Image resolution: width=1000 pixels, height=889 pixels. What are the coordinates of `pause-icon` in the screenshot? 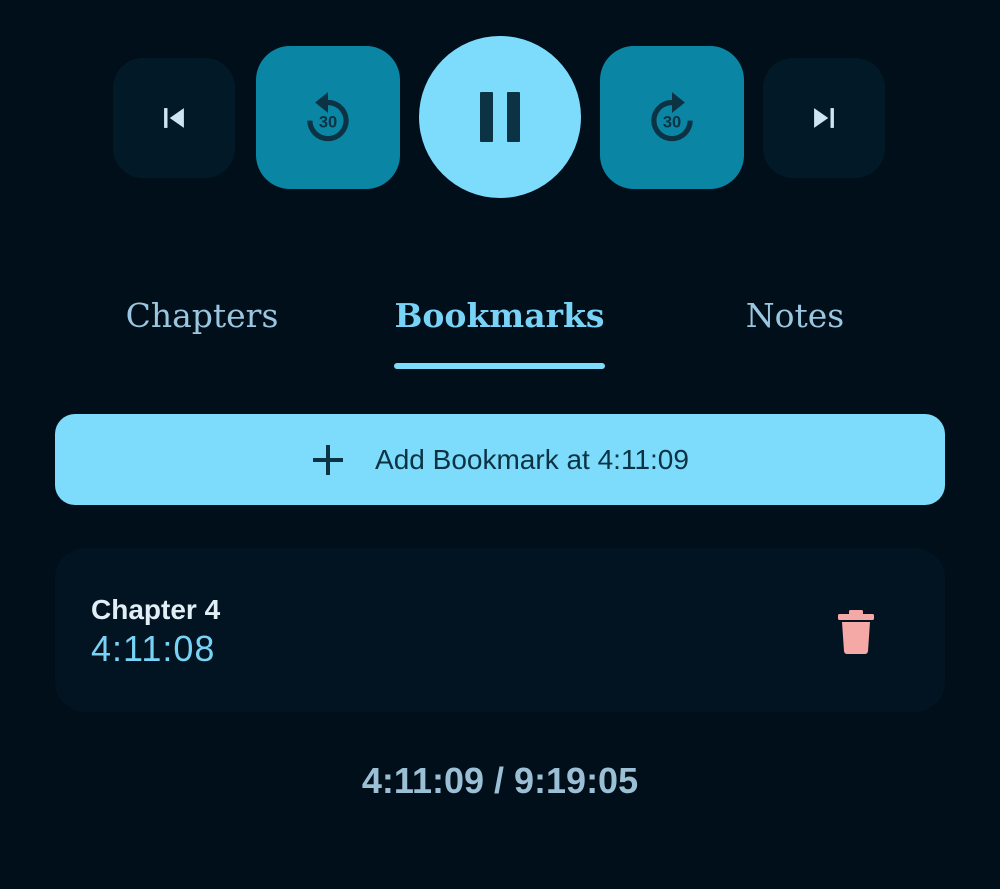 It's located at (500, 117).